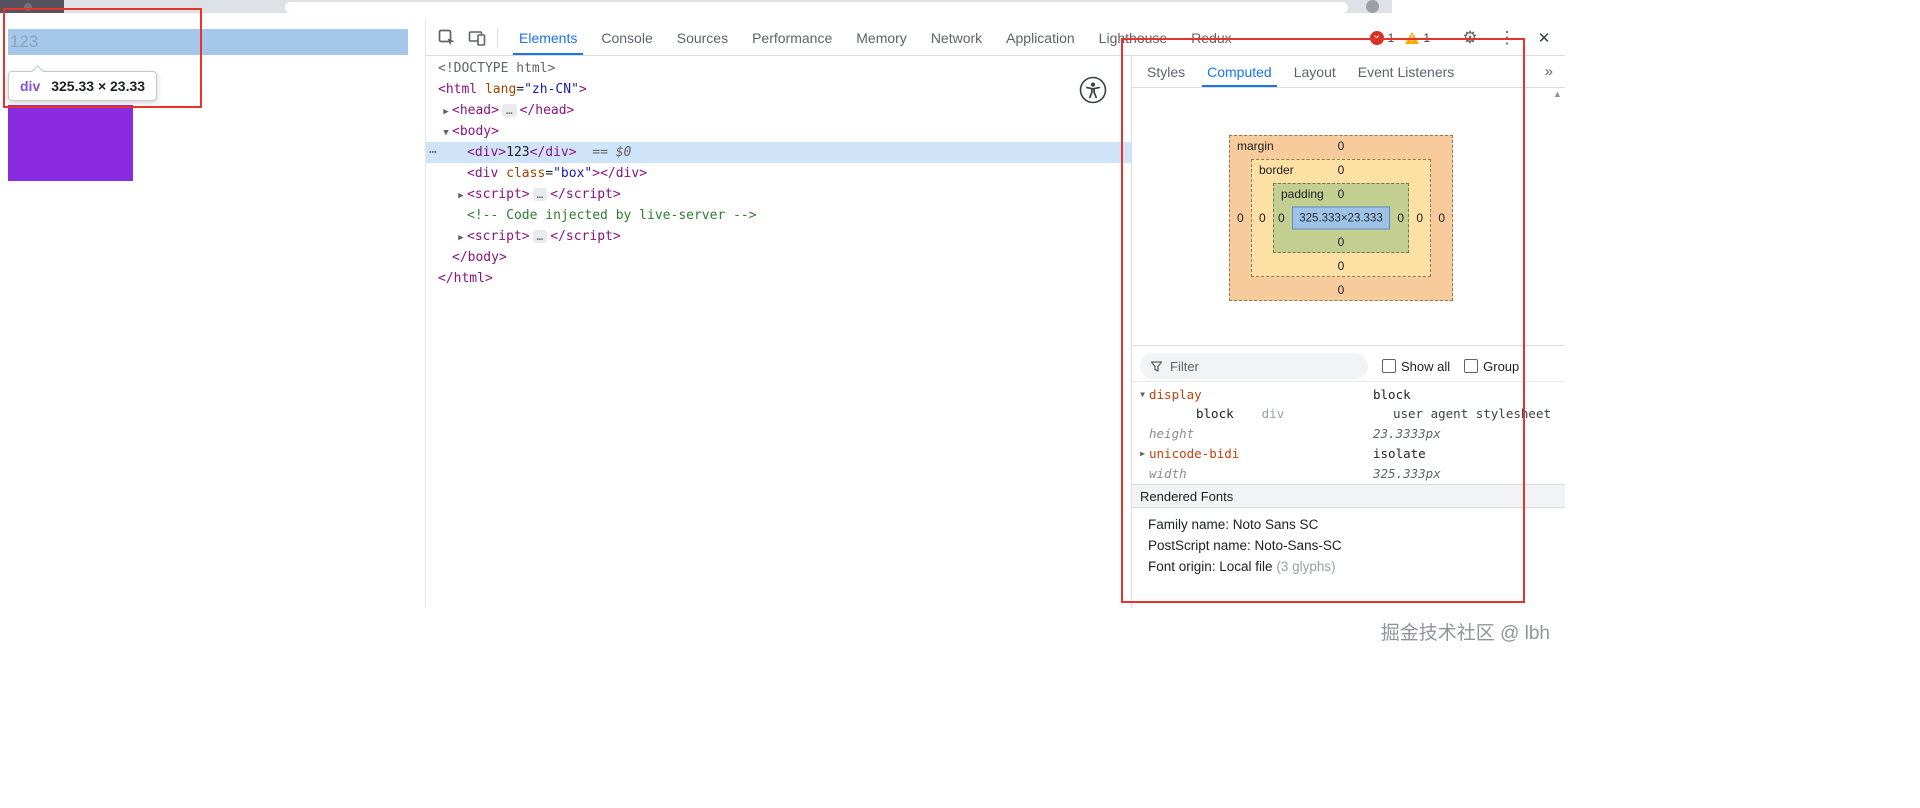 The width and height of the screenshot is (1920, 808). What do you see at coordinates (1341, 194) in the screenshot?
I see `padding-top-value: 0` at bounding box center [1341, 194].